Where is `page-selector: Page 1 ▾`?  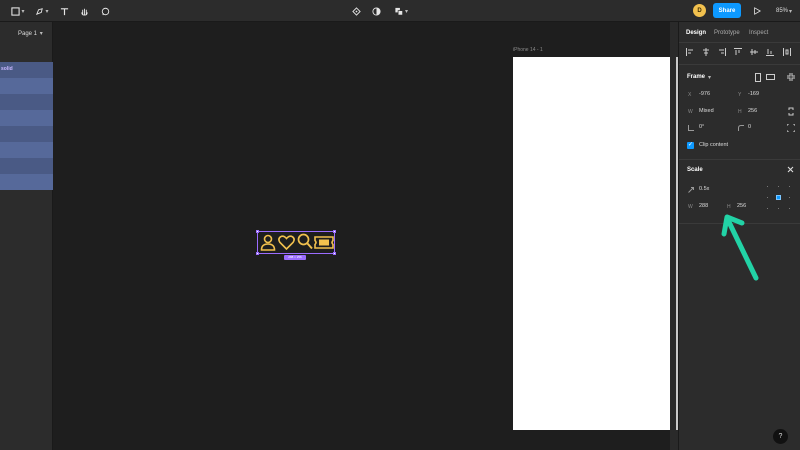
page-selector: Page 1 ▾ is located at coordinates (30, 33).